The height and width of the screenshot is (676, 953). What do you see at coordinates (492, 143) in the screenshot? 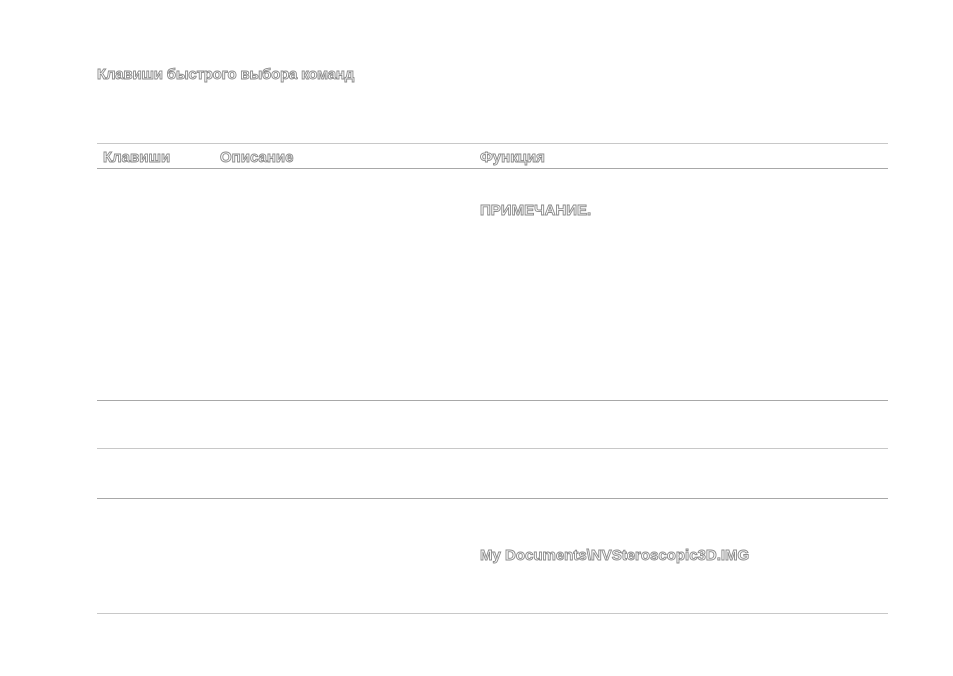
I see `table-top-border` at bounding box center [492, 143].